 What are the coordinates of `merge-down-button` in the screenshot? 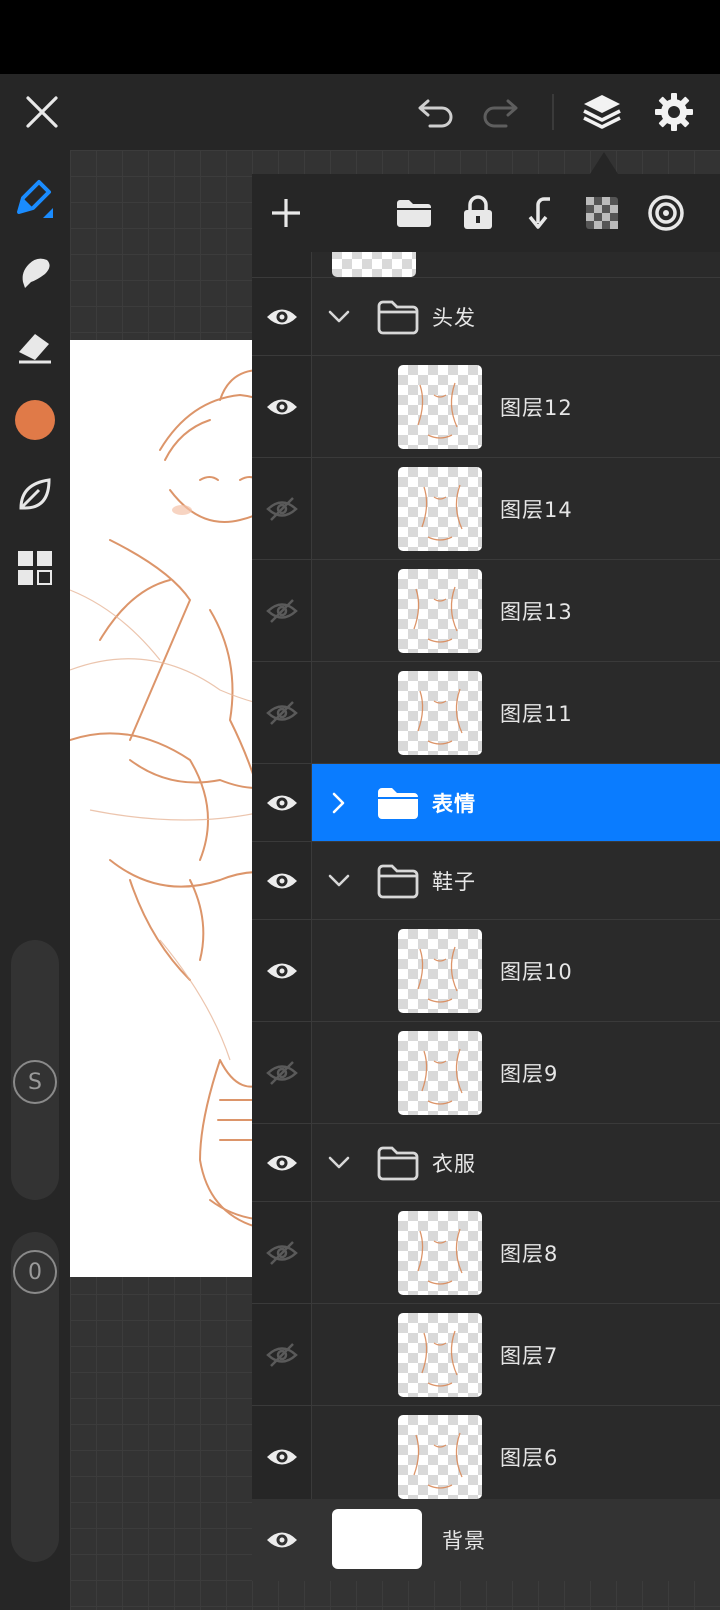 It's located at (540, 213).